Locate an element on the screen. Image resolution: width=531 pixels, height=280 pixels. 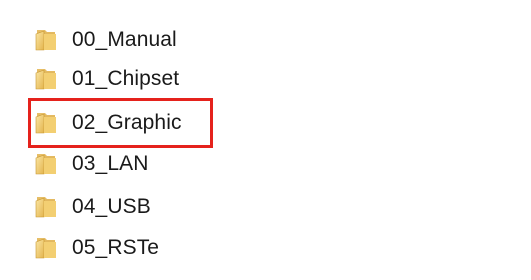
folder-name: 03_LAN is located at coordinates (110, 163).